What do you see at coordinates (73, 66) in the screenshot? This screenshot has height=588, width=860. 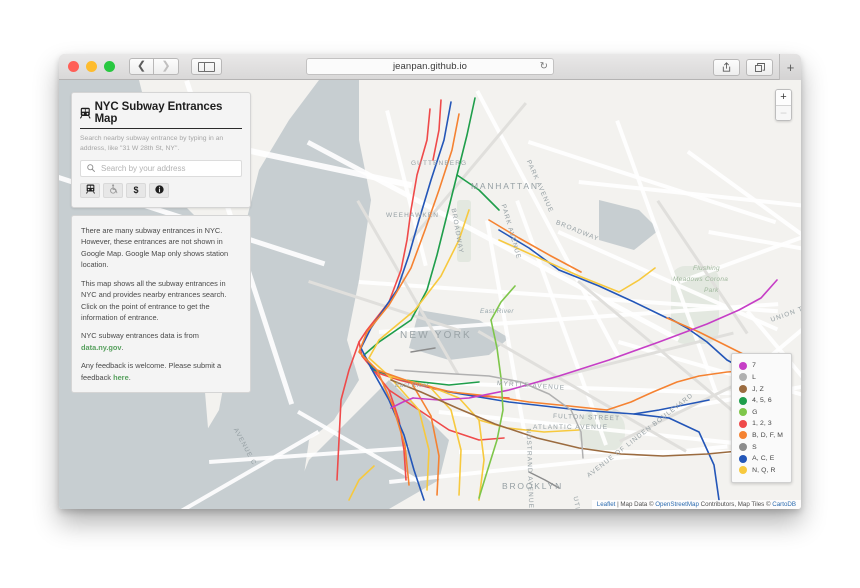 I see `close-window-button` at bounding box center [73, 66].